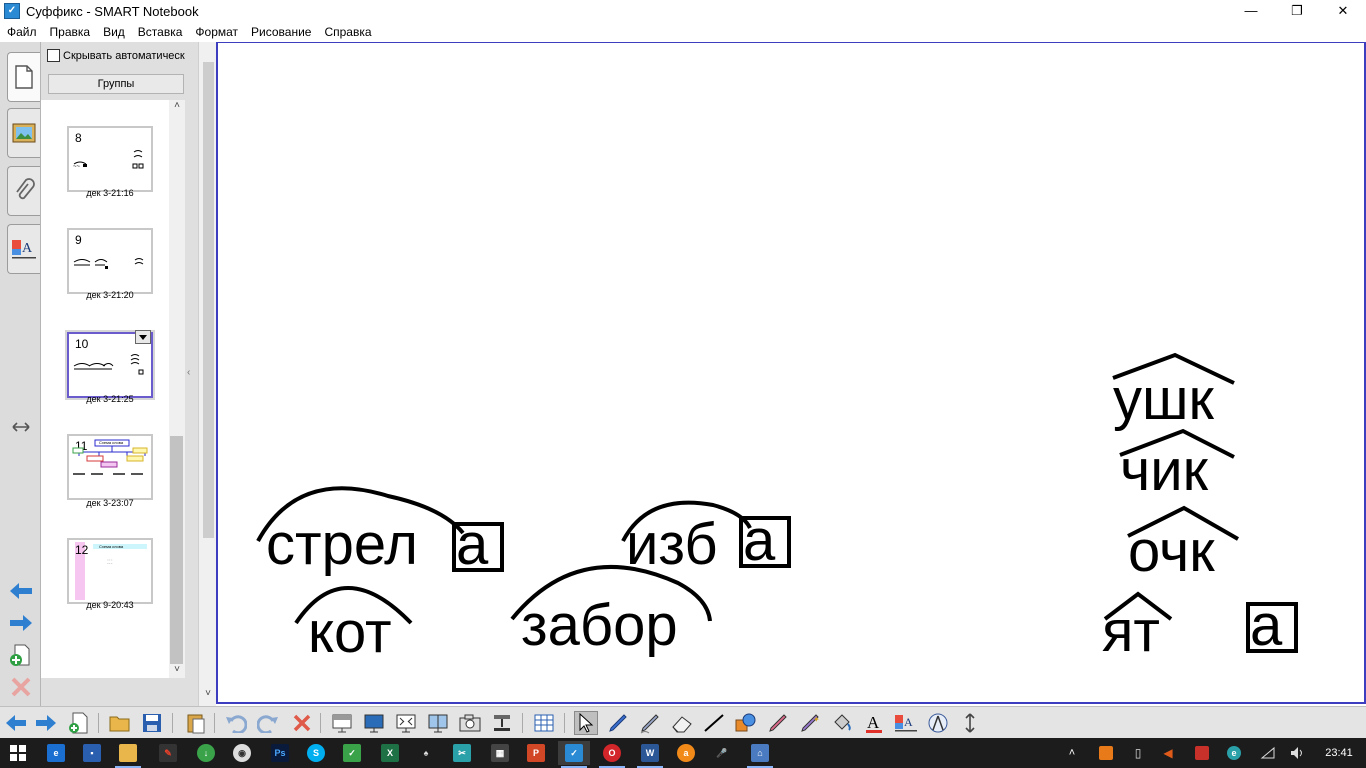 This screenshot has width=1366, height=768. Describe the element at coordinates (1164, 470) in the screenshot. I see `word-chik: чик` at that location.